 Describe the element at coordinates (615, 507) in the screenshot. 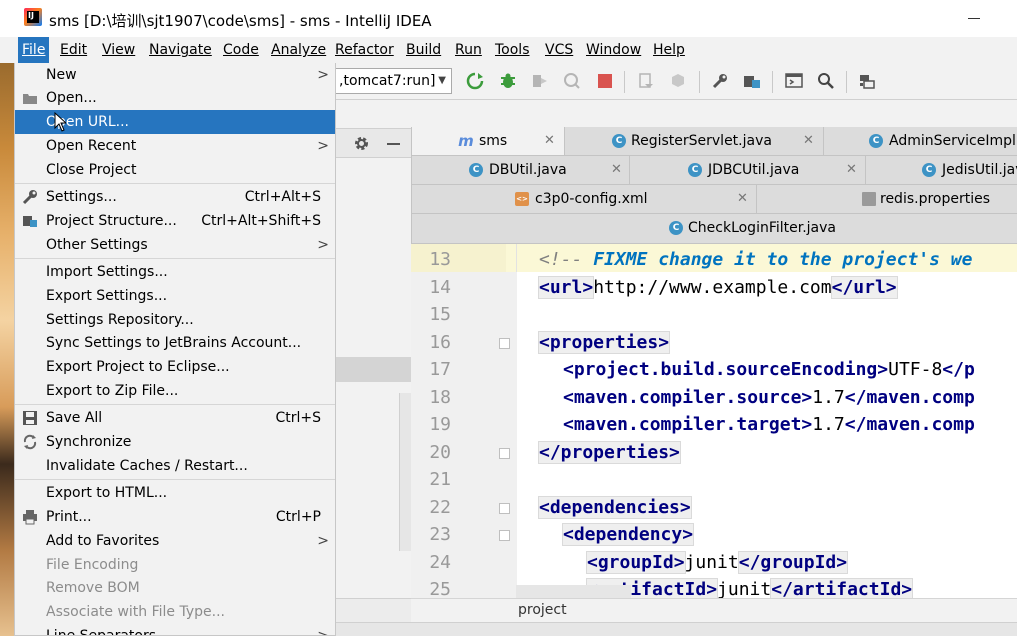

I see `code-line-22: <dependencies>` at that location.